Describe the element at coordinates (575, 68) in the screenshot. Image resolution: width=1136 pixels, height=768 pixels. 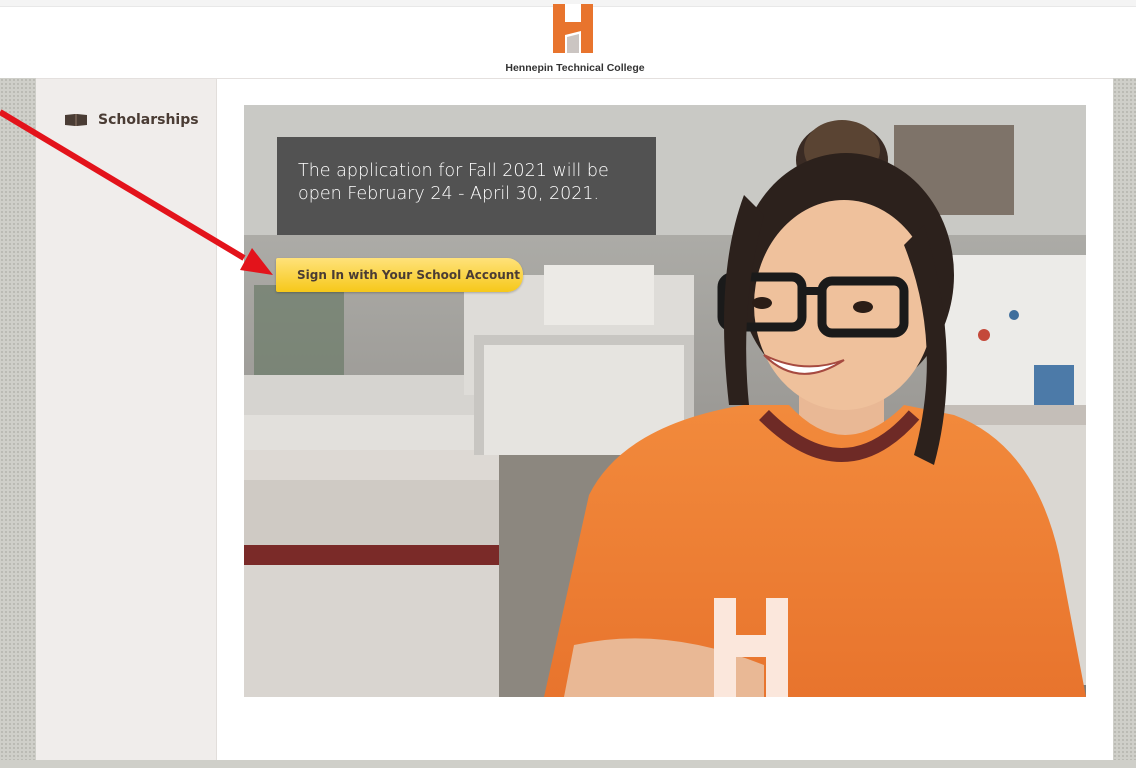
I see `college-name: Hennepin Technical College` at that location.